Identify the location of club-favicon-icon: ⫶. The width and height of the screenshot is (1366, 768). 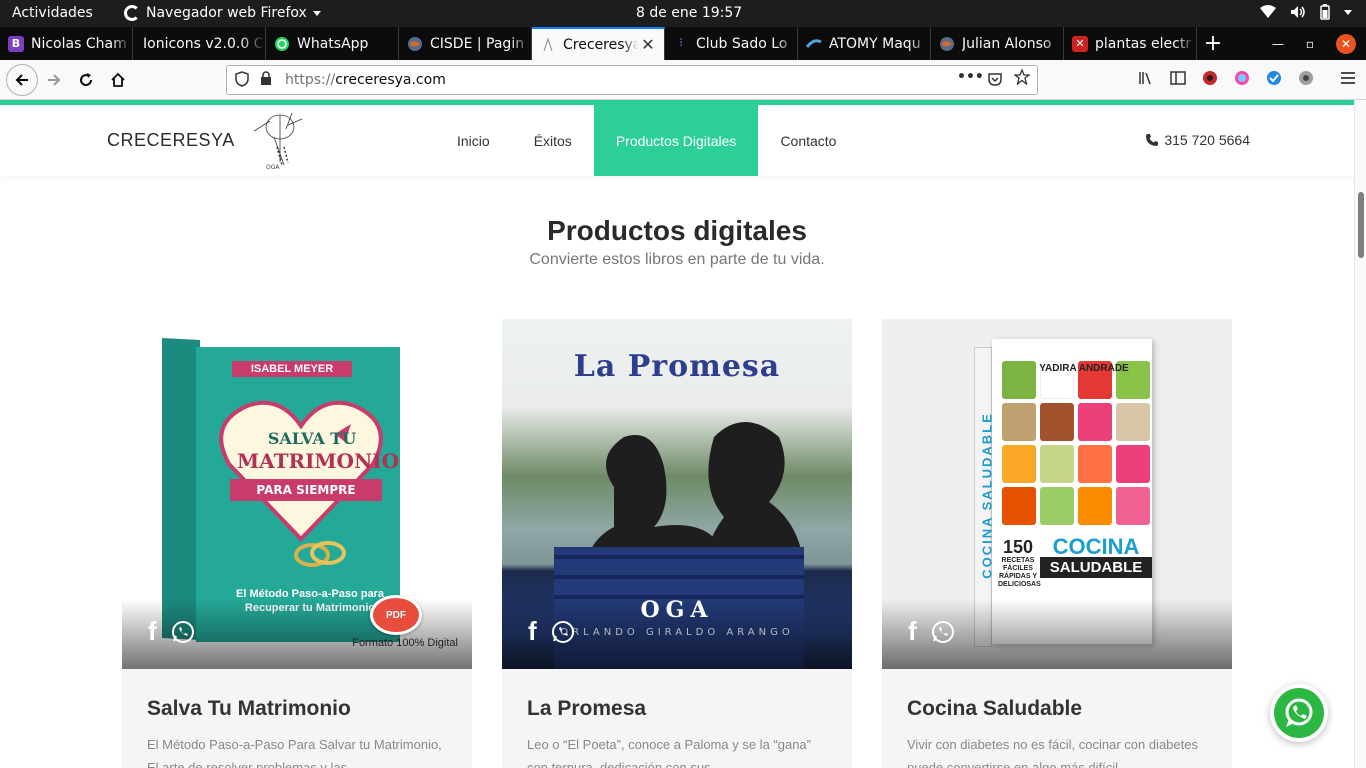
(681, 43).